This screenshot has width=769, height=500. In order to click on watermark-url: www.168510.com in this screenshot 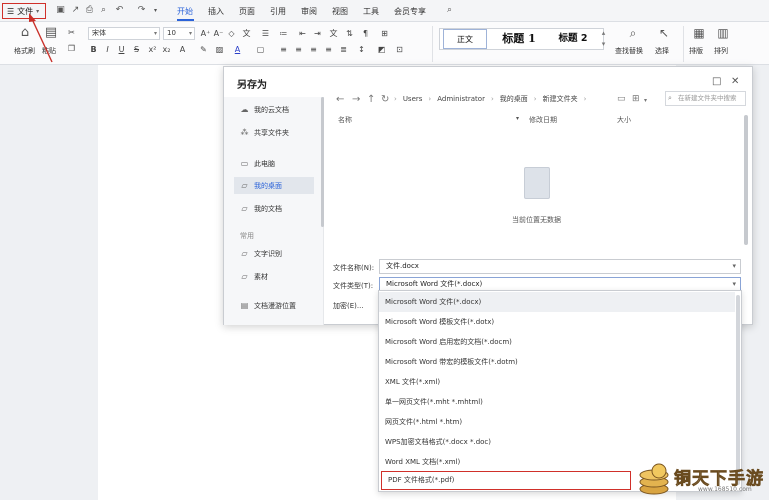, I will do `click(725, 489)`.